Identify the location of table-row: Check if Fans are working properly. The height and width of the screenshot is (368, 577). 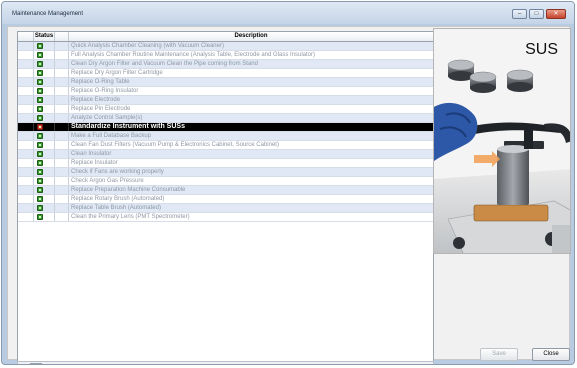
(225, 172).